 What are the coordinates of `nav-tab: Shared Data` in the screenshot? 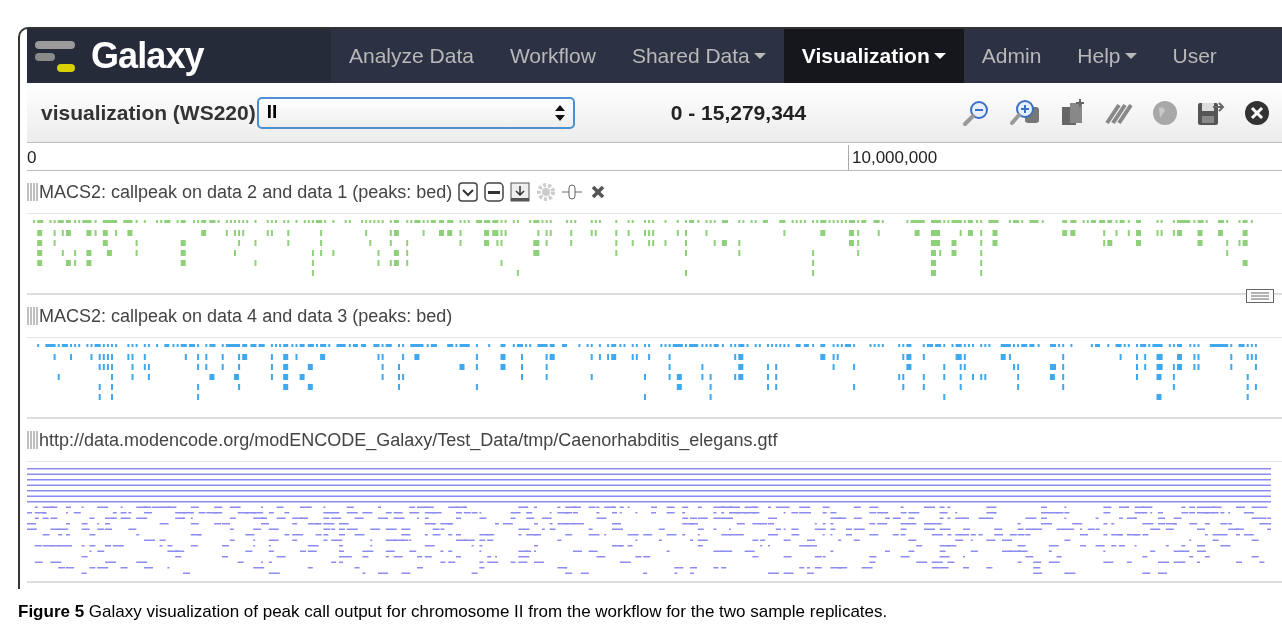 It's located at (698, 56).